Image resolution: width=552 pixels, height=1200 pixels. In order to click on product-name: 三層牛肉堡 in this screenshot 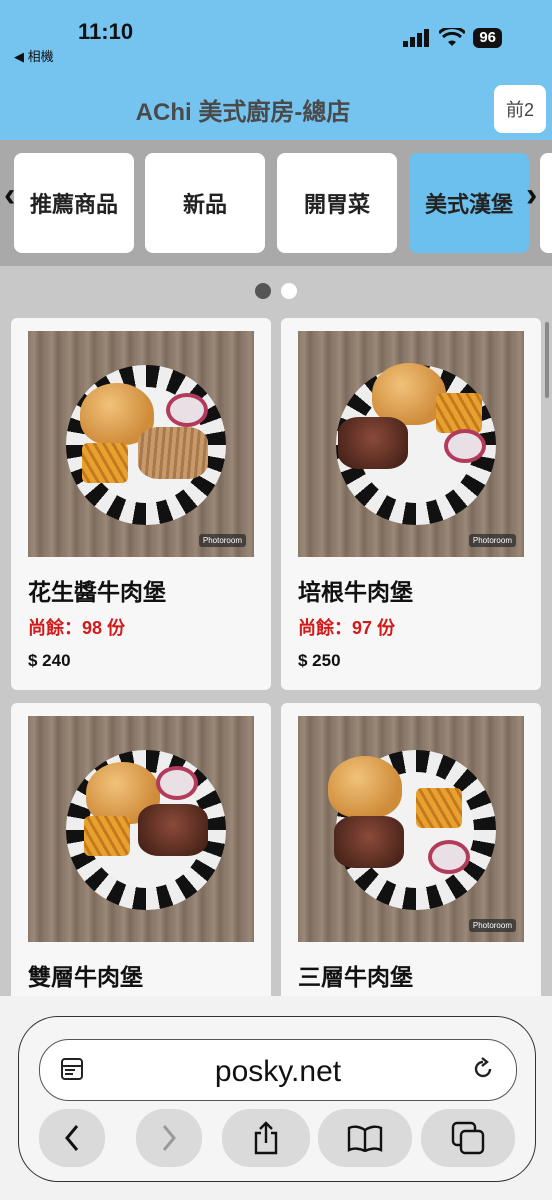, I will do `click(355, 977)`.